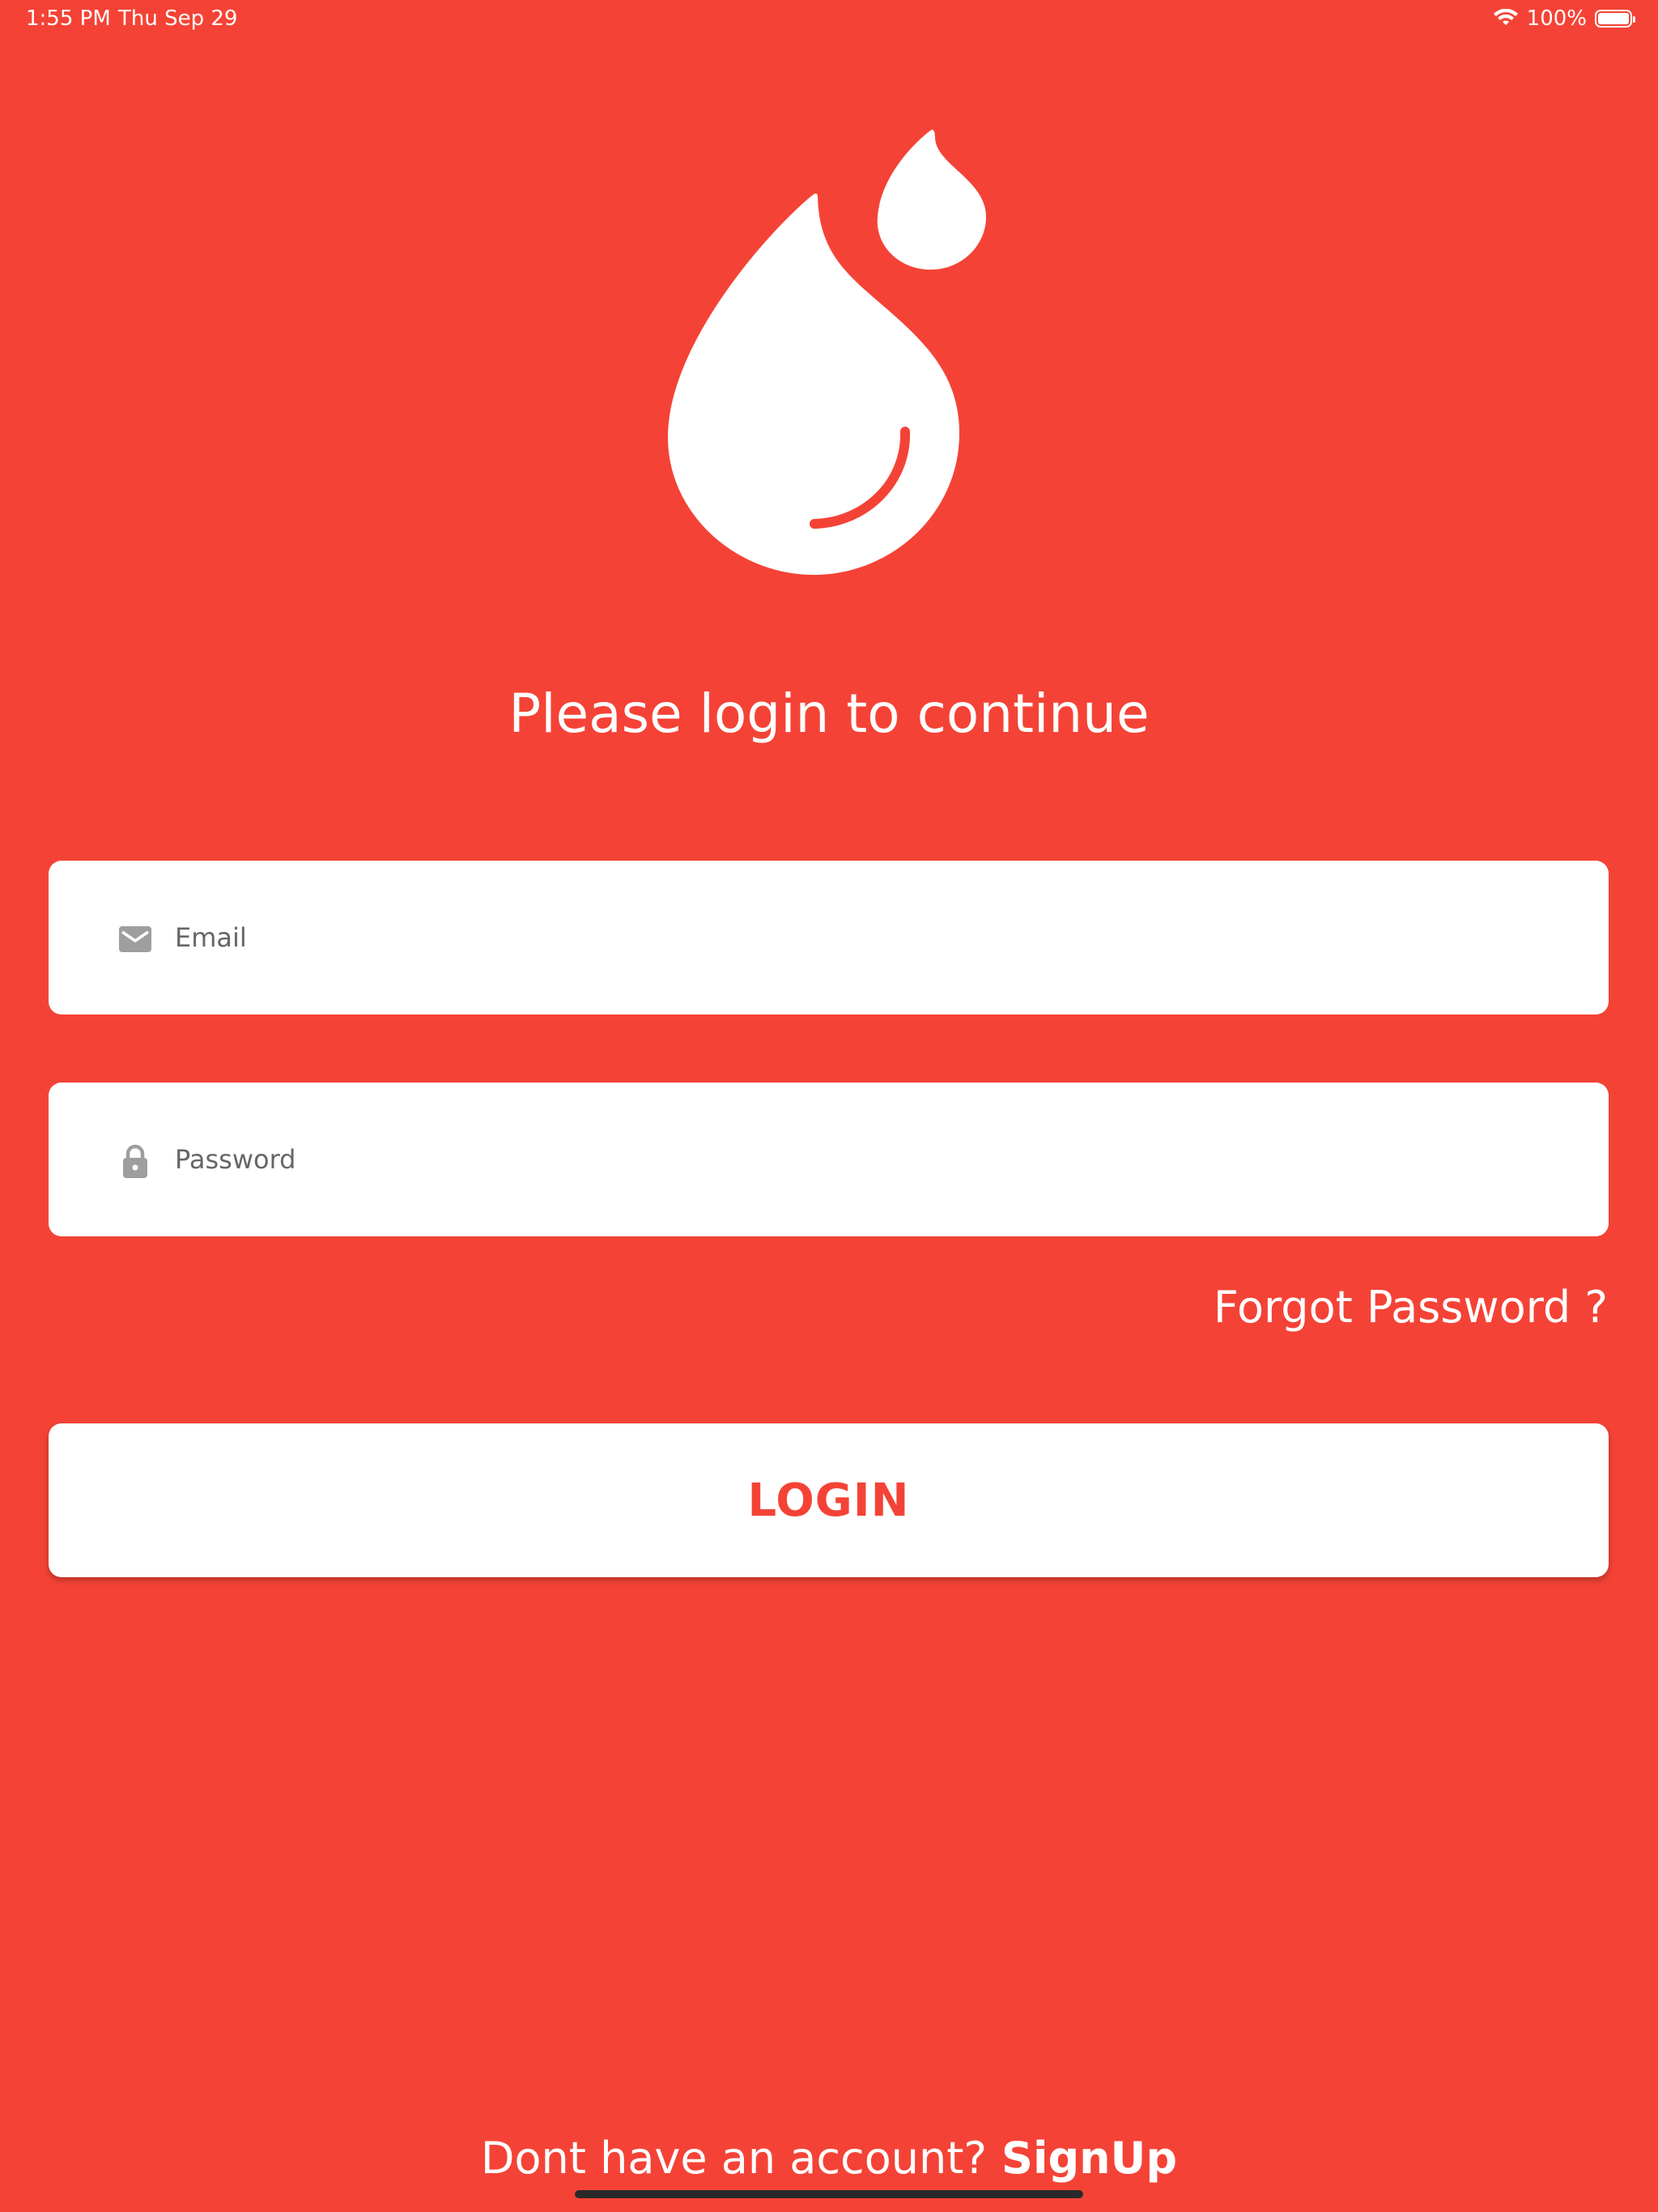  I want to click on signup-link: SignUp, so click(1089, 2159).